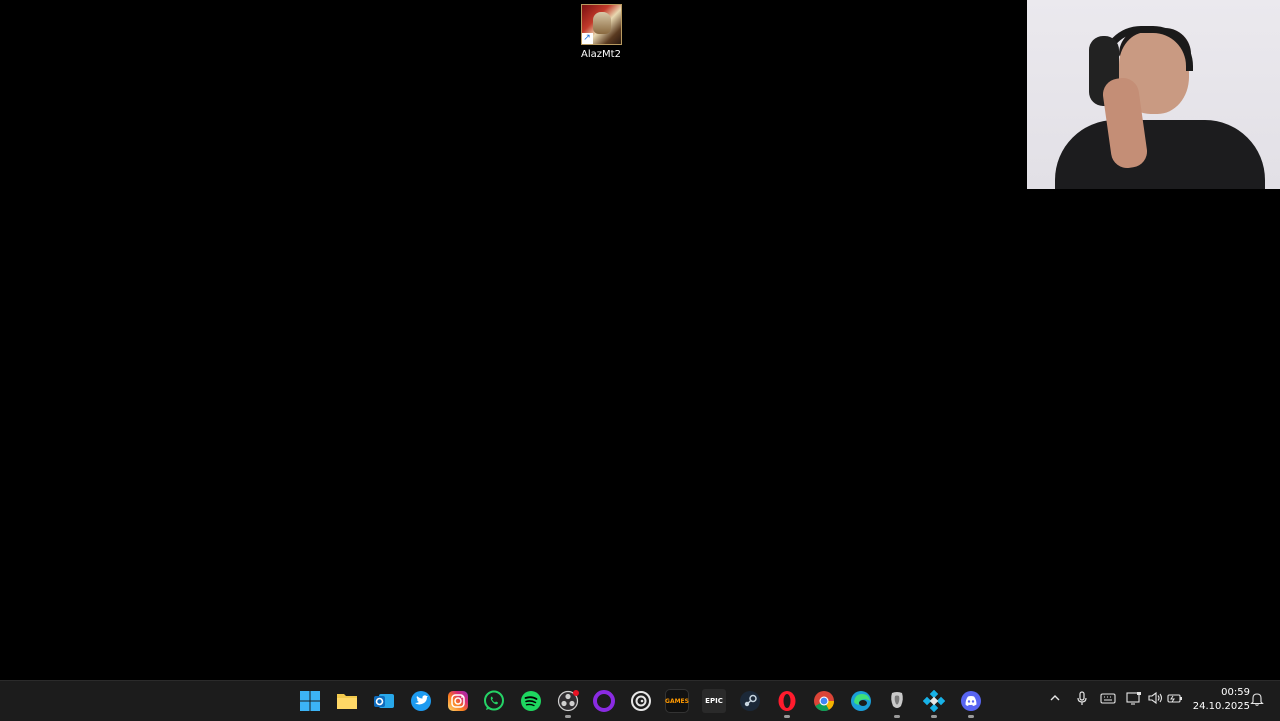 The image size is (1280, 721). I want to click on epic-games-icon: EPIC, so click(714, 701).